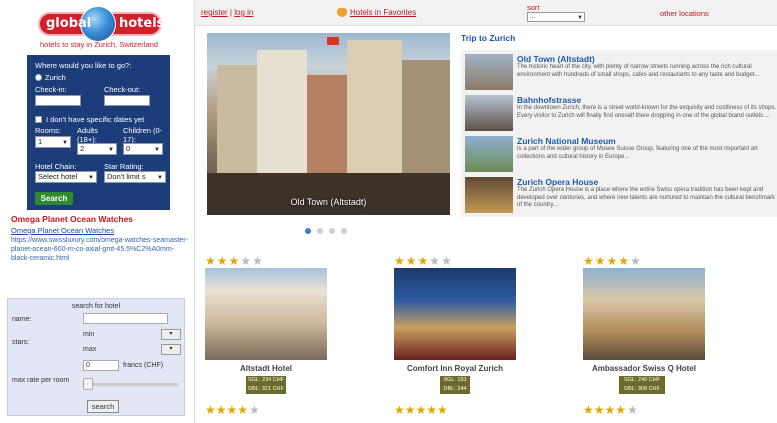 The image size is (777, 423). I want to click on hotel-name: Altstadt Hotel, so click(266, 368).